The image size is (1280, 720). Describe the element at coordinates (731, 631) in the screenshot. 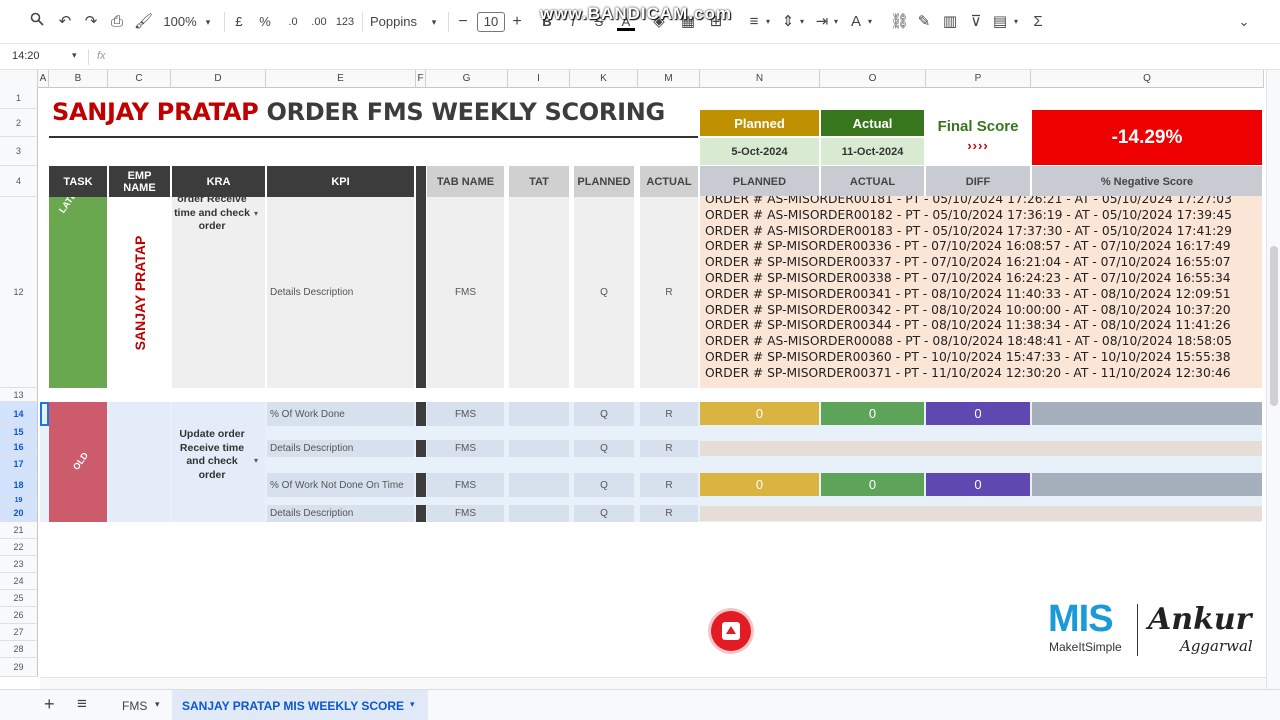

I see `record-button` at that location.